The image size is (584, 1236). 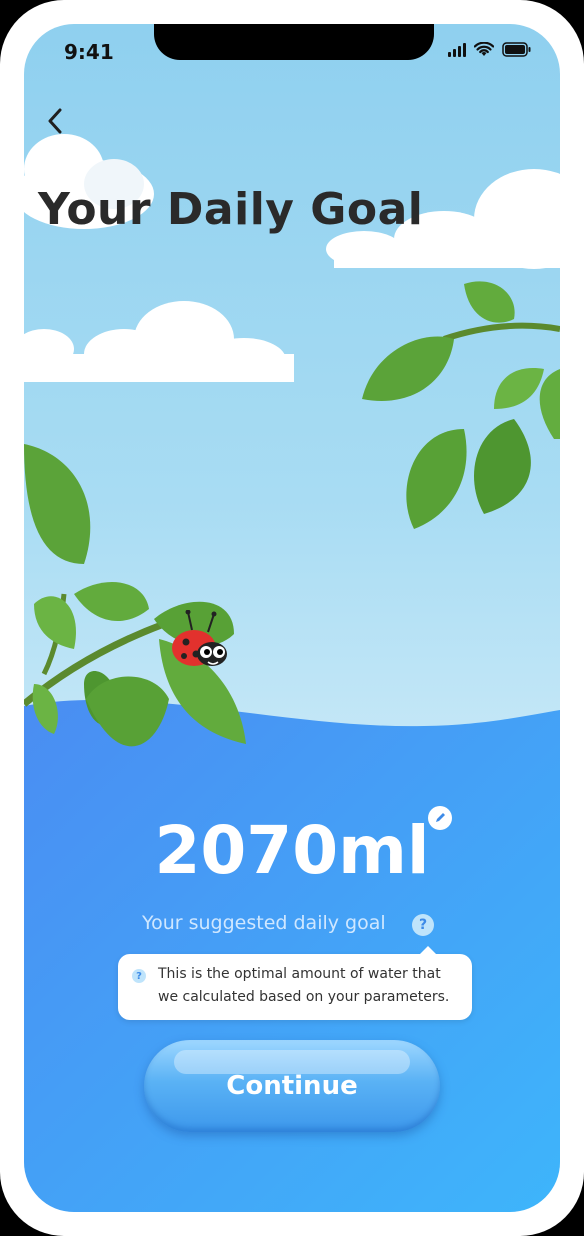 I want to click on signal-icon, so click(x=457, y=49).